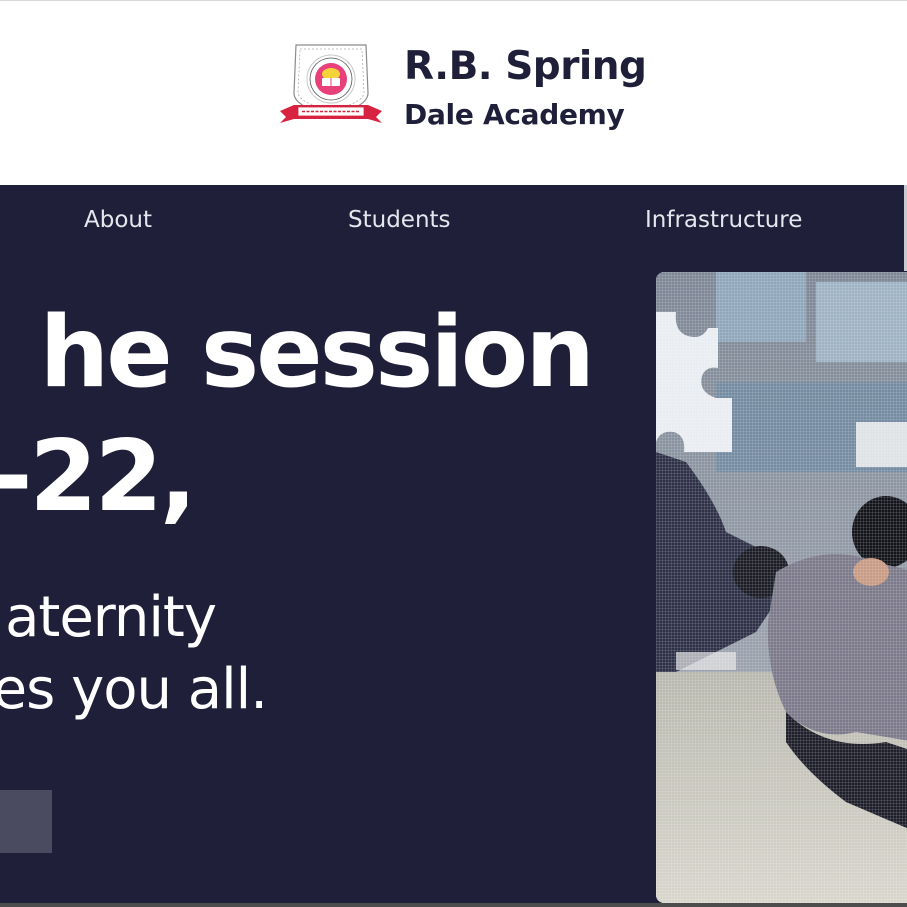 The image size is (907, 907). What do you see at coordinates (134, 689) in the screenshot?
I see `hero-subtitle-line2: es you all.` at bounding box center [134, 689].